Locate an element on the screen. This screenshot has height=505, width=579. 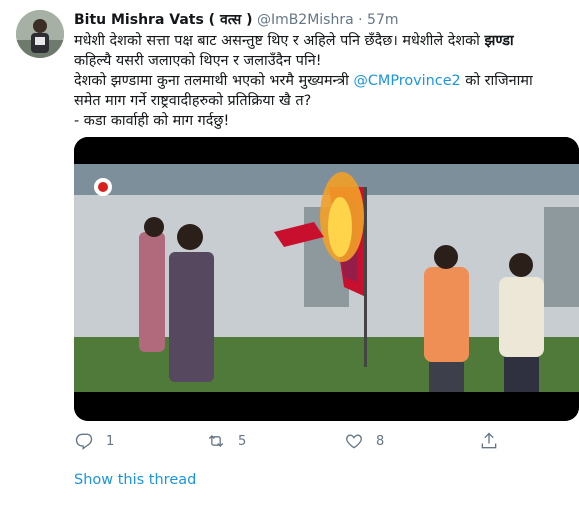
retweet-button: 5 is located at coordinates (226, 441).